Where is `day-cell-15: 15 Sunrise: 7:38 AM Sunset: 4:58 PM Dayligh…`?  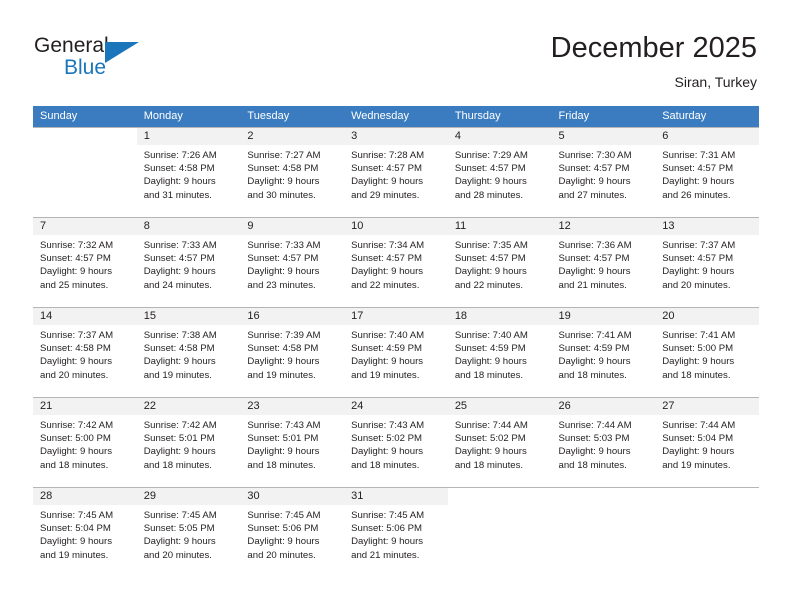
day-cell-15: 15 Sunrise: 7:38 AM Sunset: 4:58 PM Dayligh… is located at coordinates (188, 352).